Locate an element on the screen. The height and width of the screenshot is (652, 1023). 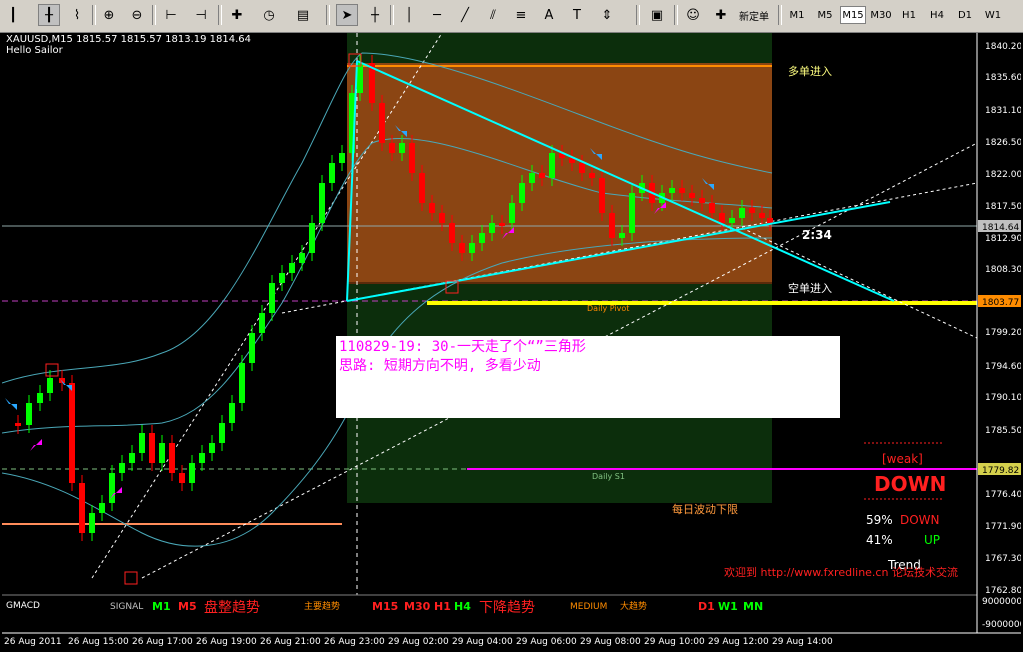
chart-shift-icon: ⊢ is located at coordinates (171, 15).